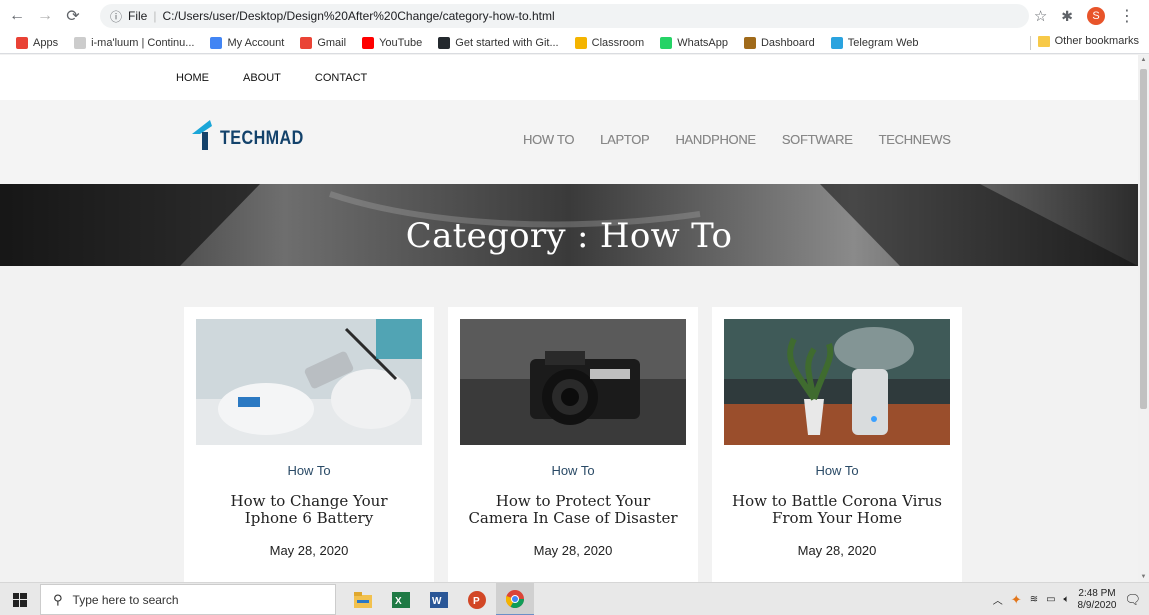 The image size is (1149, 615). I want to click on nav-about: ABOUT, so click(262, 78).